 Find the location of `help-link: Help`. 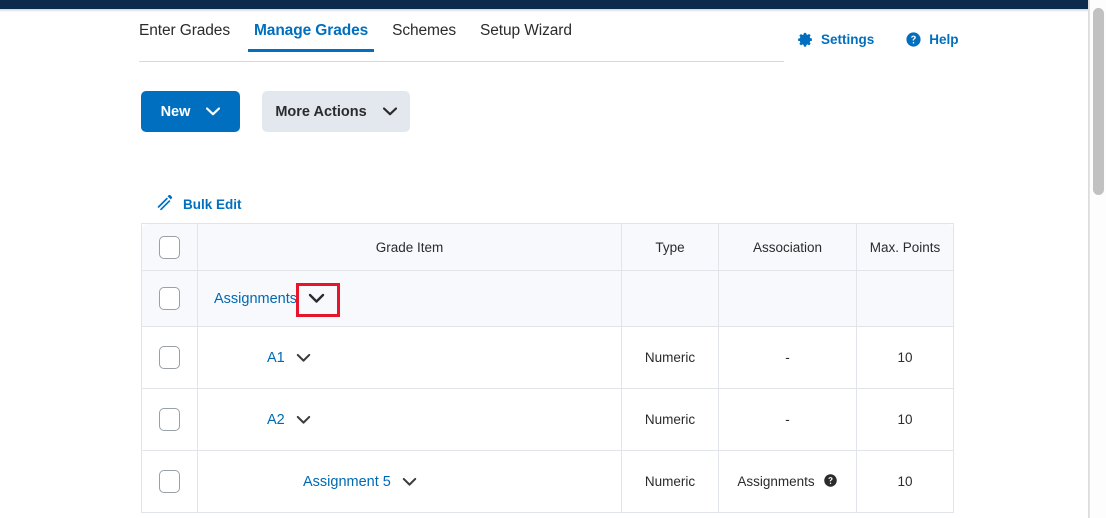

help-link: Help is located at coordinates (932, 39).